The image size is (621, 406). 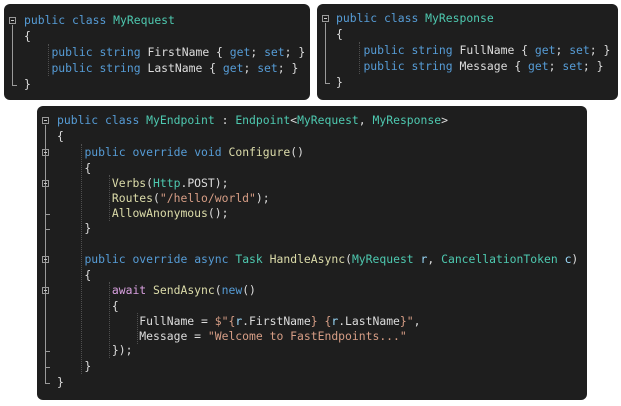 What do you see at coordinates (225, 321) in the screenshot?
I see `code-token: $"{` at bounding box center [225, 321].